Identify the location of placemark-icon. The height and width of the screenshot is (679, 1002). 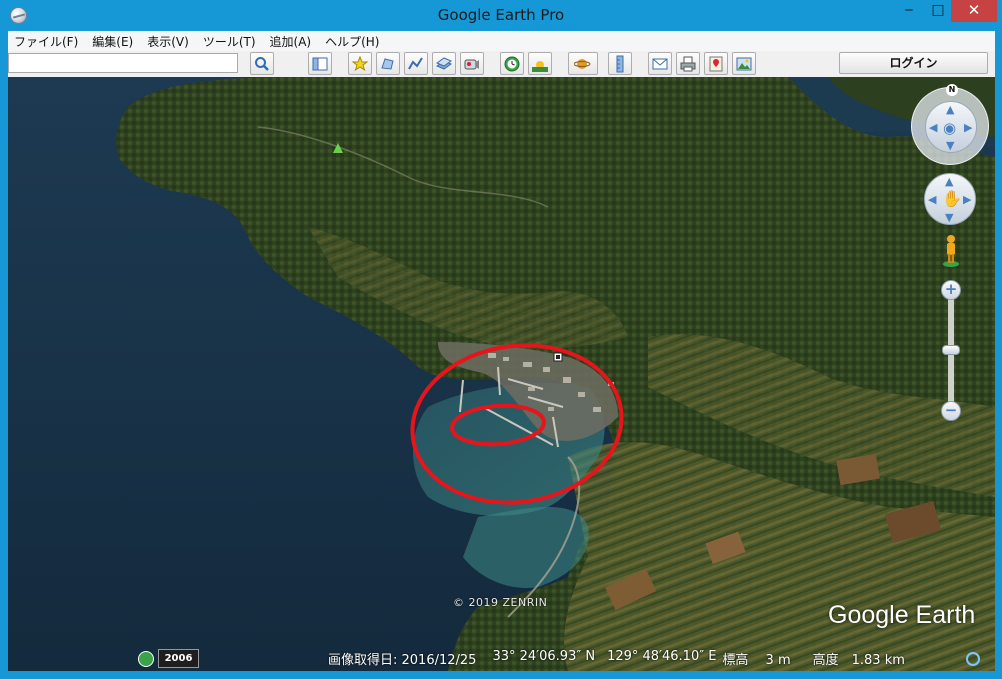
(360, 63).